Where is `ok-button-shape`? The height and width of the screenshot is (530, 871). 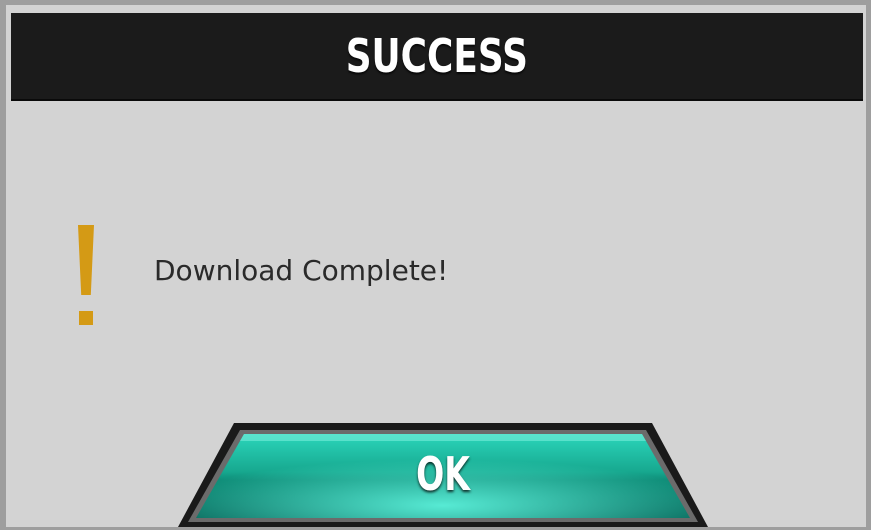 ok-button-shape is located at coordinates (443, 475).